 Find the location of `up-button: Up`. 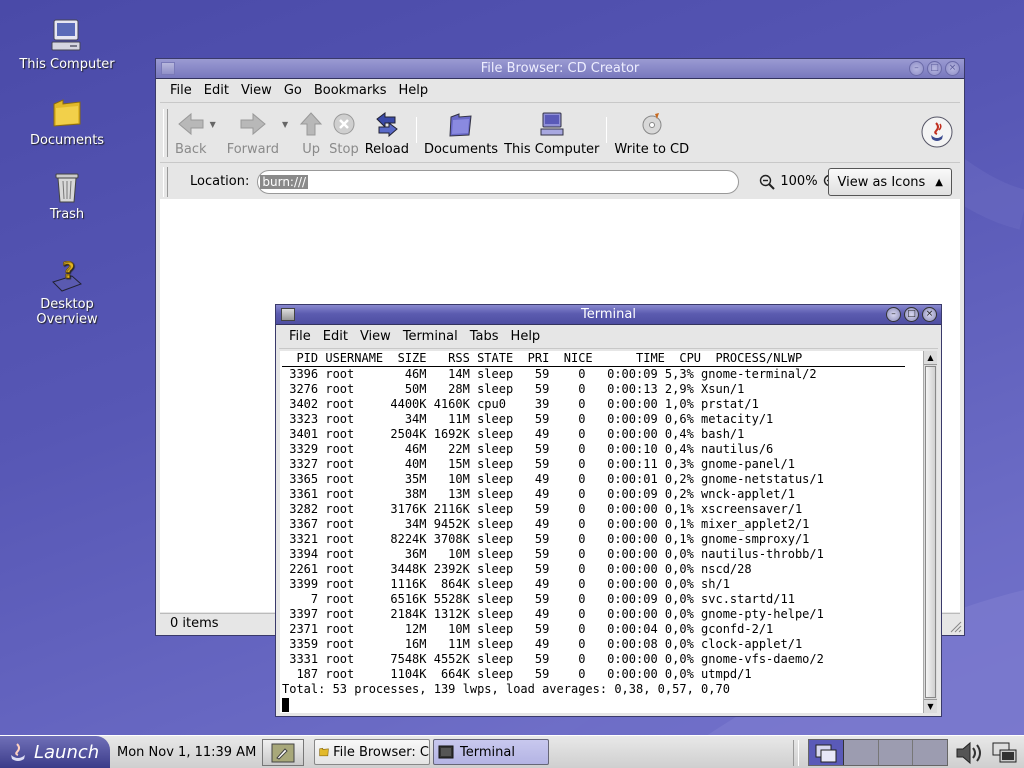

up-button: Up is located at coordinates (311, 133).